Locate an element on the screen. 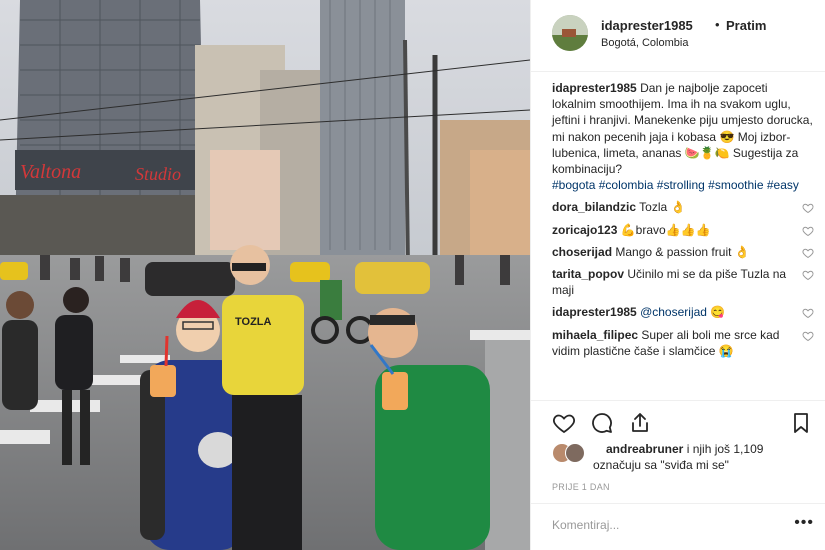 This screenshot has width=825, height=550. avatar-image is located at coordinates (570, 33).